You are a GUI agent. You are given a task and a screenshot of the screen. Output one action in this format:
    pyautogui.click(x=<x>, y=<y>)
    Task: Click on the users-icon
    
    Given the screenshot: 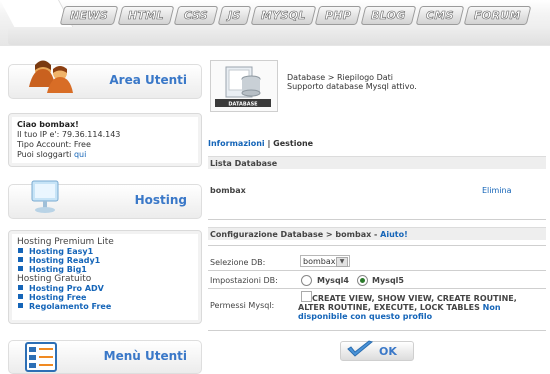 What is the action you would take?
    pyautogui.click(x=51, y=76)
    